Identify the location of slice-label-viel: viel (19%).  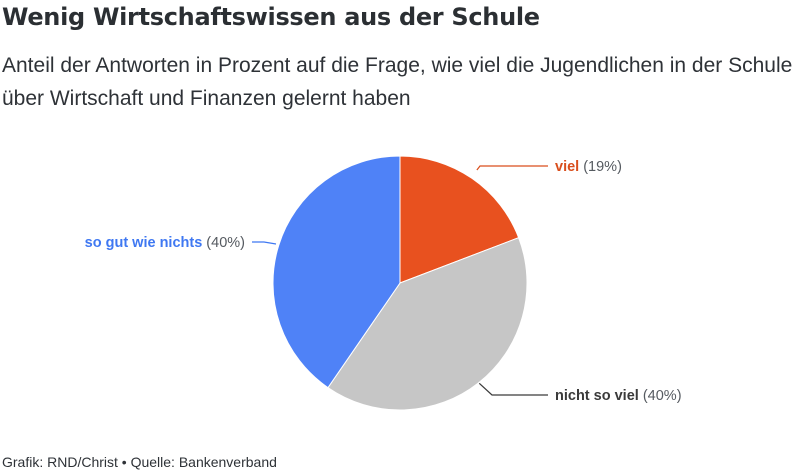
(588, 167).